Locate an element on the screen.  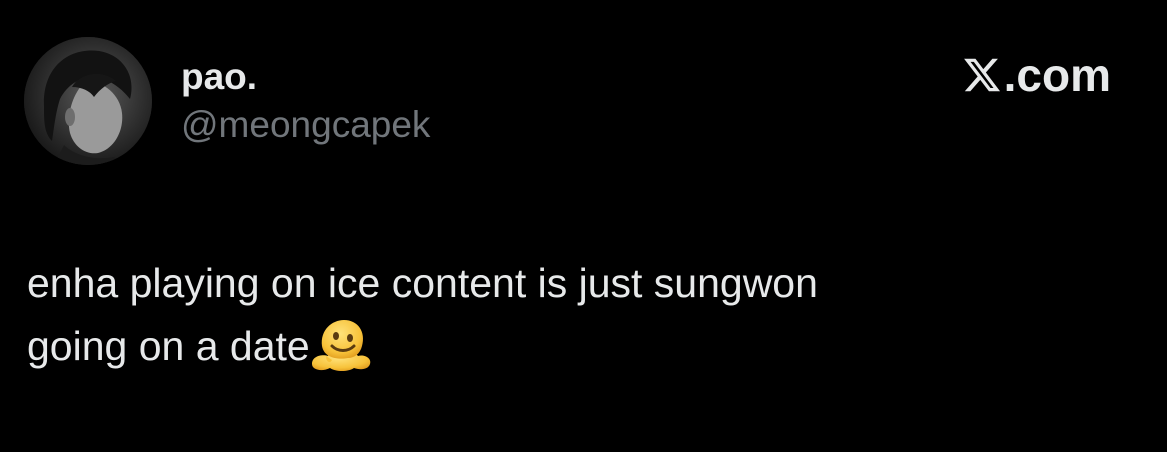
tweet-text-line-2: going on a date is located at coordinates (168, 346).